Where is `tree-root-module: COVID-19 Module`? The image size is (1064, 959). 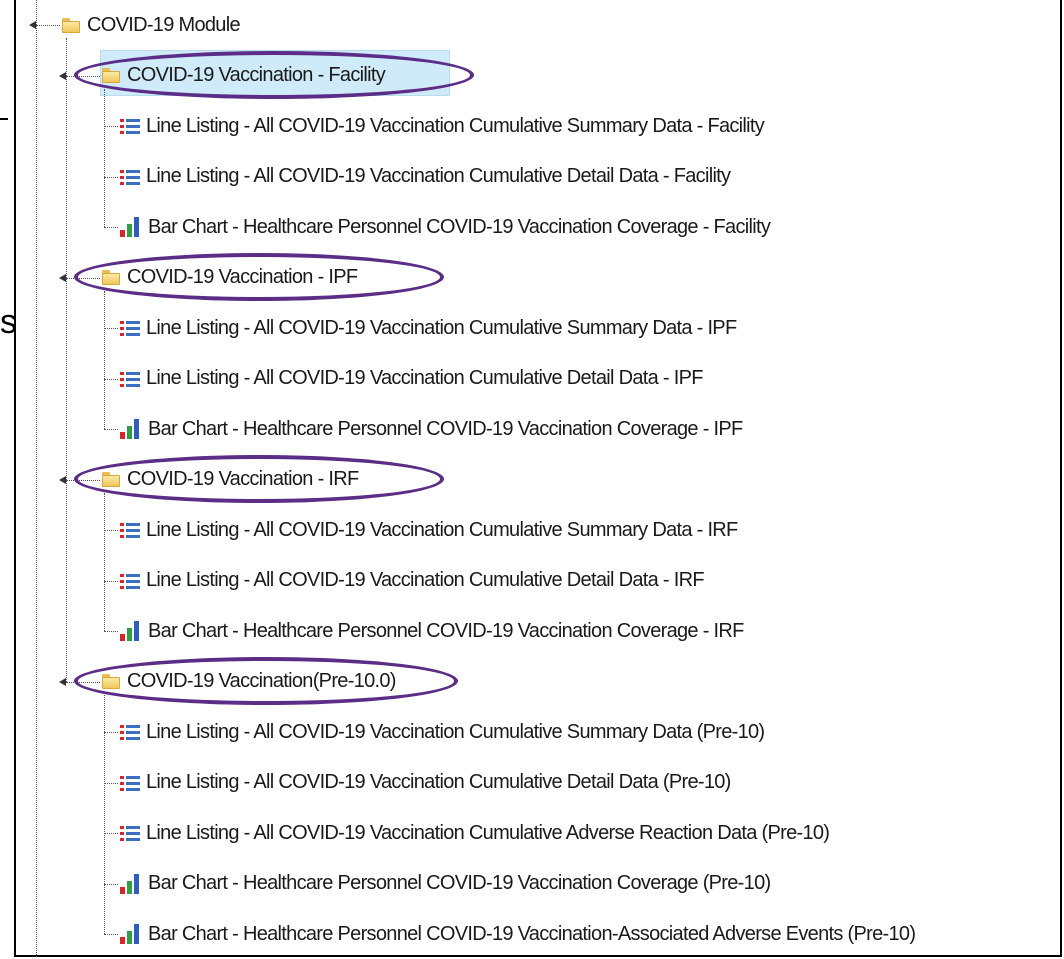
tree-root-module: COVID-19 Module is located at coordinates (151, 25).